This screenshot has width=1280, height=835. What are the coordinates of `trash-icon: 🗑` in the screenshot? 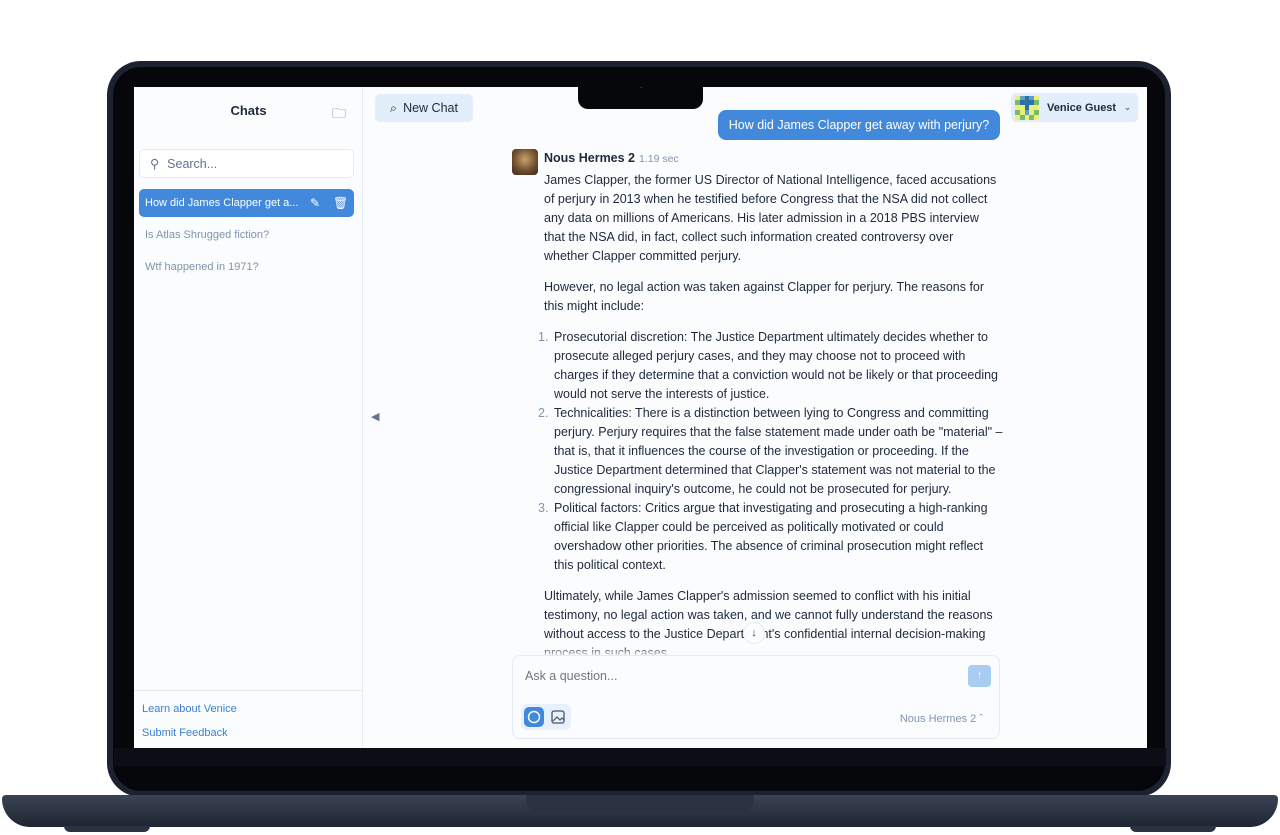 It's located at (340, 203).